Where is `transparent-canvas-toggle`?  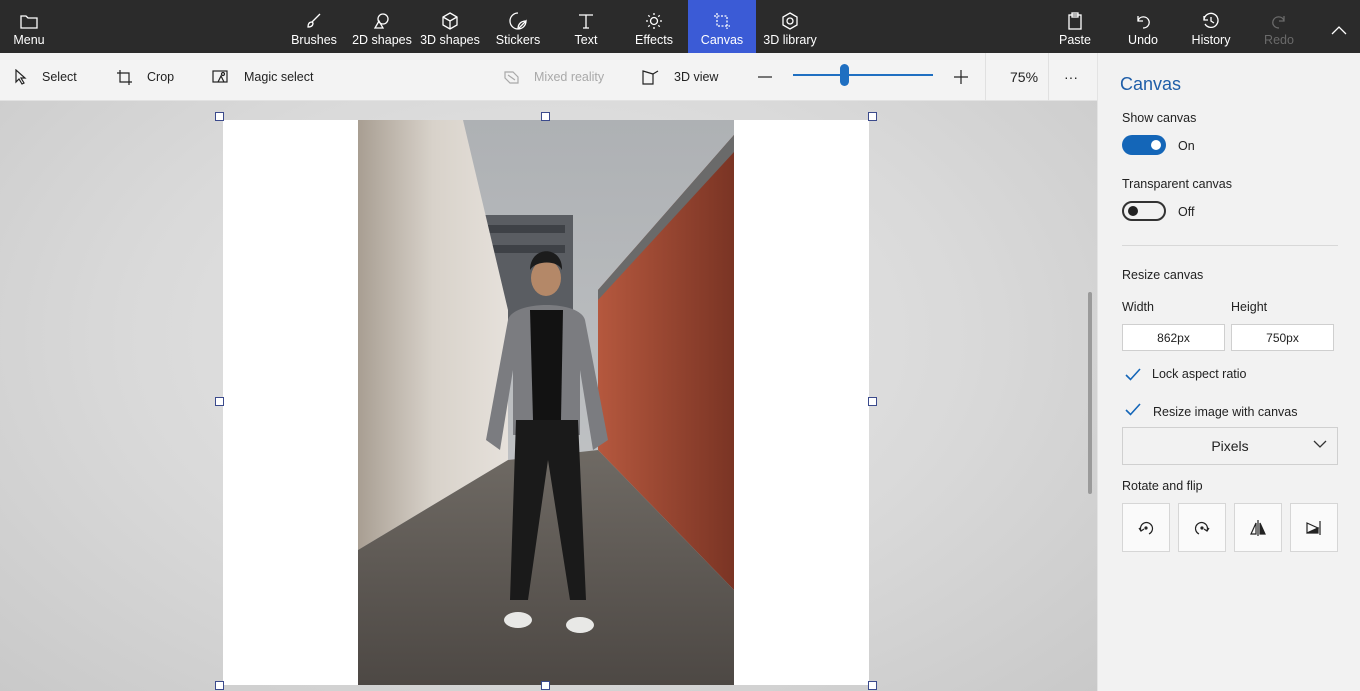 transparent-canvas-toggle is located at coordinates (1144, 211).